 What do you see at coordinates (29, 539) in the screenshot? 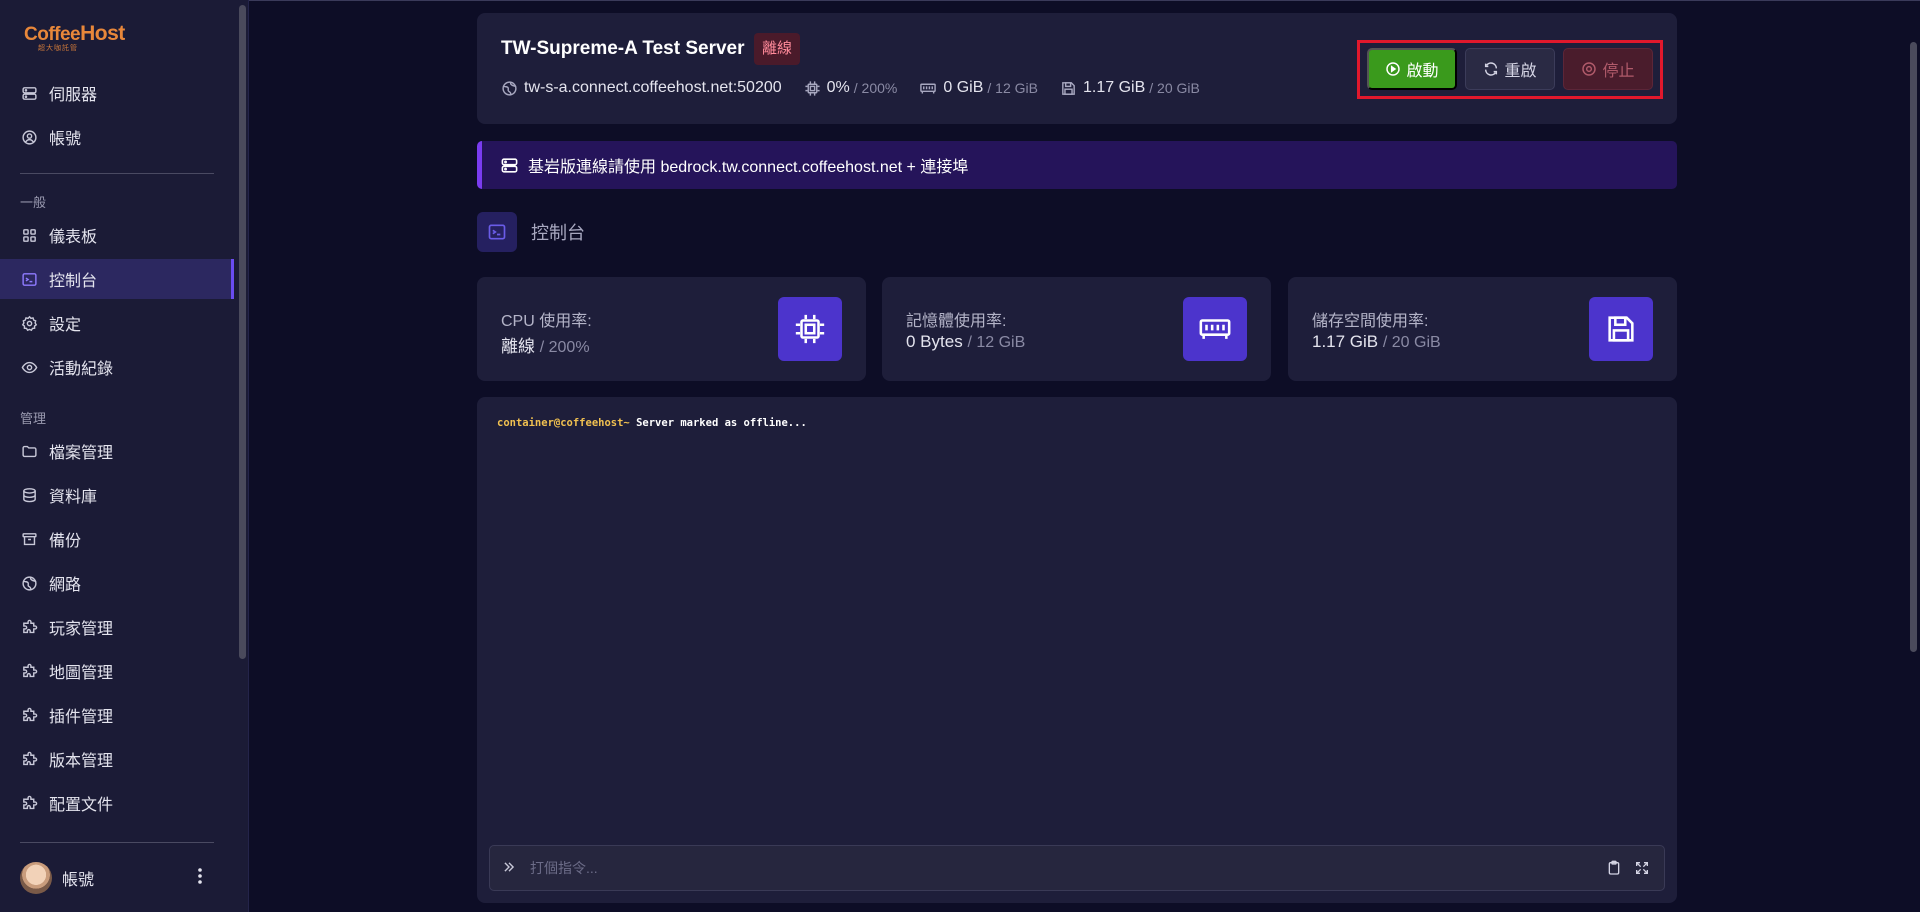
I see `archive-icon` at bounding box center [29, 539].